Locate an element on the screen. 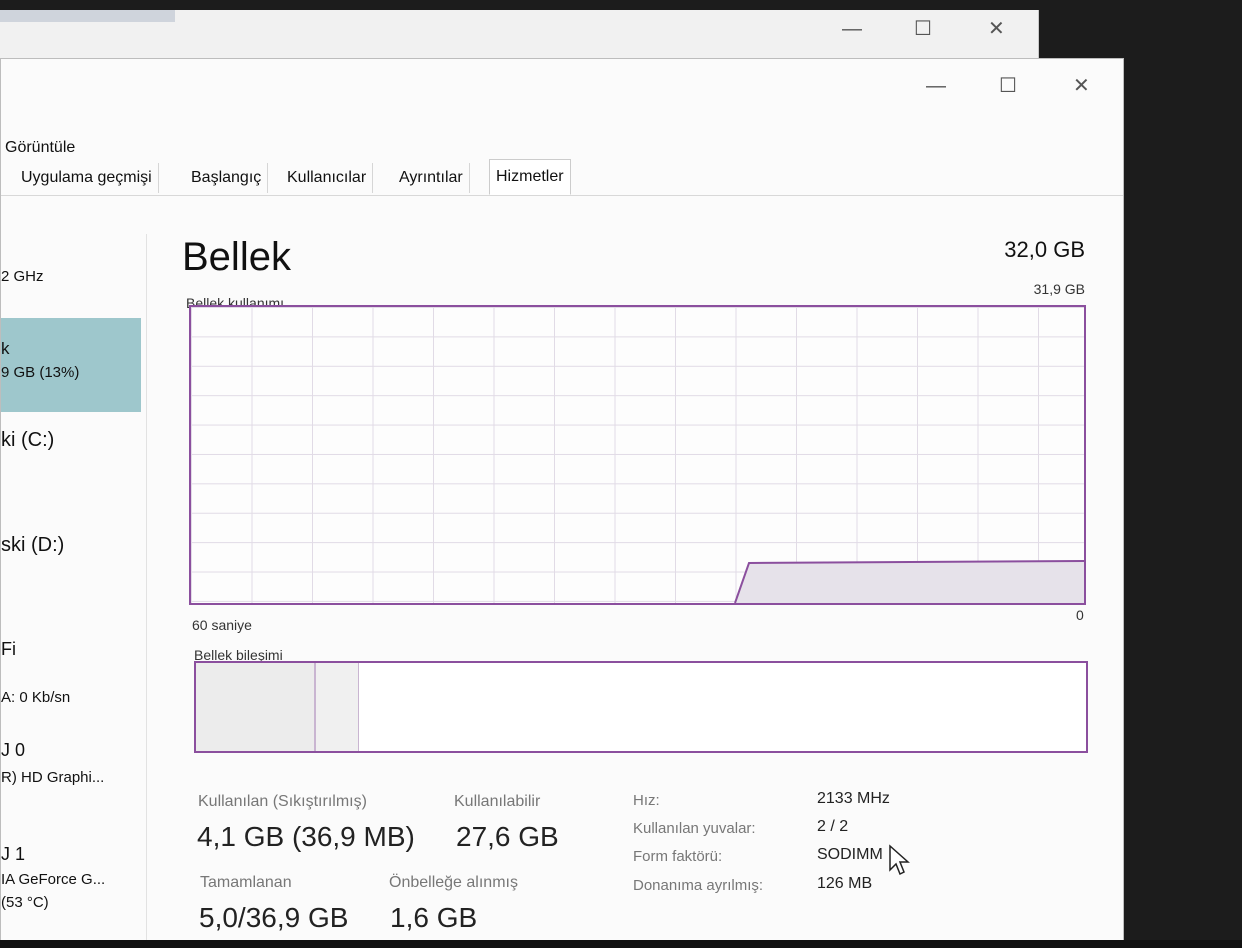 The width and height of the screenshot is (1242, 948). graph-time-label: 60 saniye is located at coordinates (222, 625).